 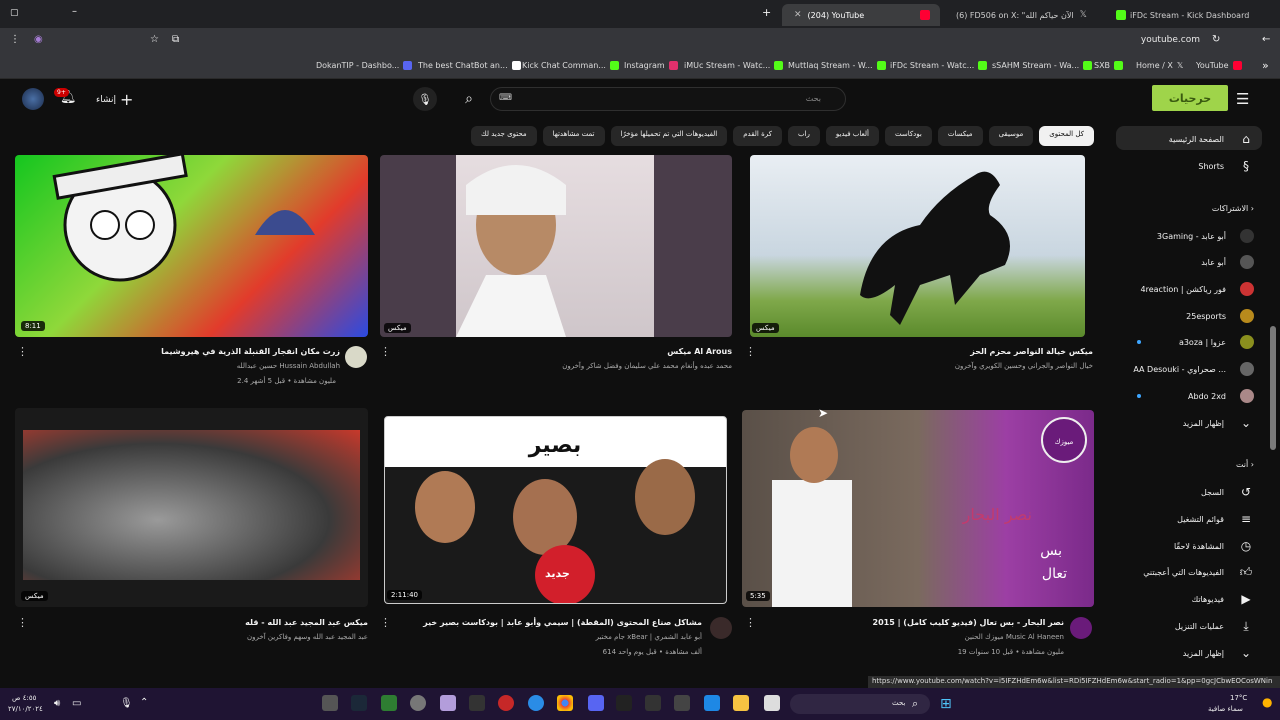 What do you see at coordinates (33, 99) in the screenshot?
I see `avatar` at bounding box center [33, 99].